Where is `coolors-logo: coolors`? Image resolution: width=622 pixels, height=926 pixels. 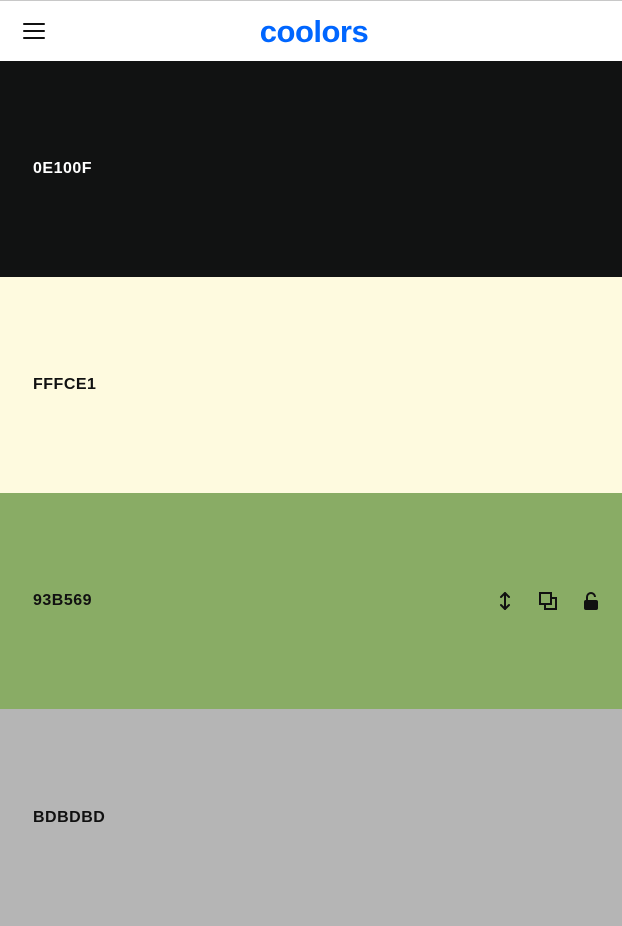
coolors-logo: coolors is located at coordinates (314, 32).